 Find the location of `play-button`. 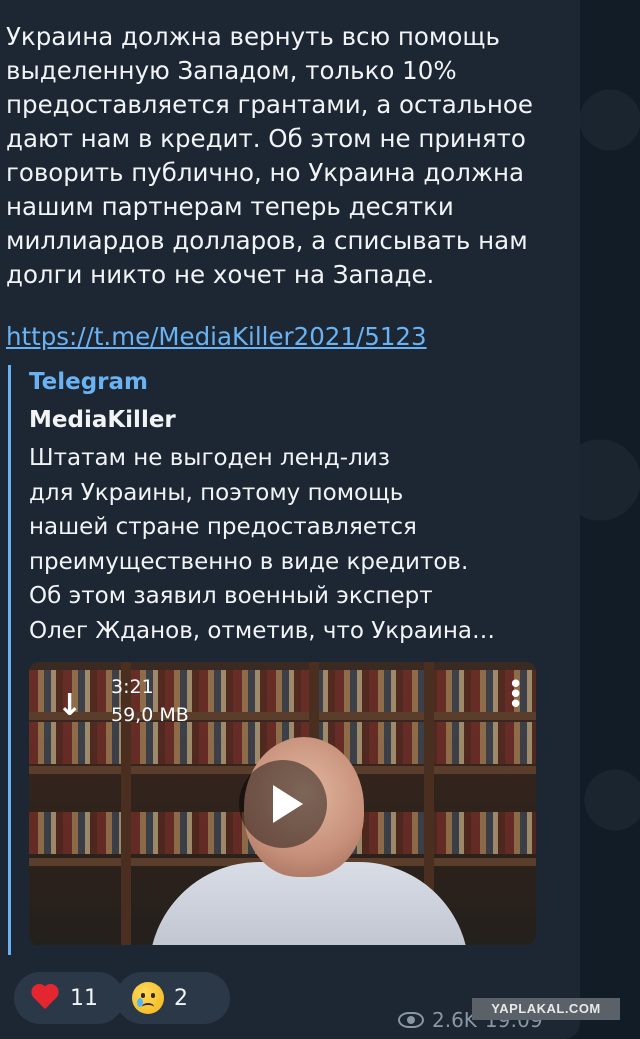

play-button is located at coordinates (283, 804).